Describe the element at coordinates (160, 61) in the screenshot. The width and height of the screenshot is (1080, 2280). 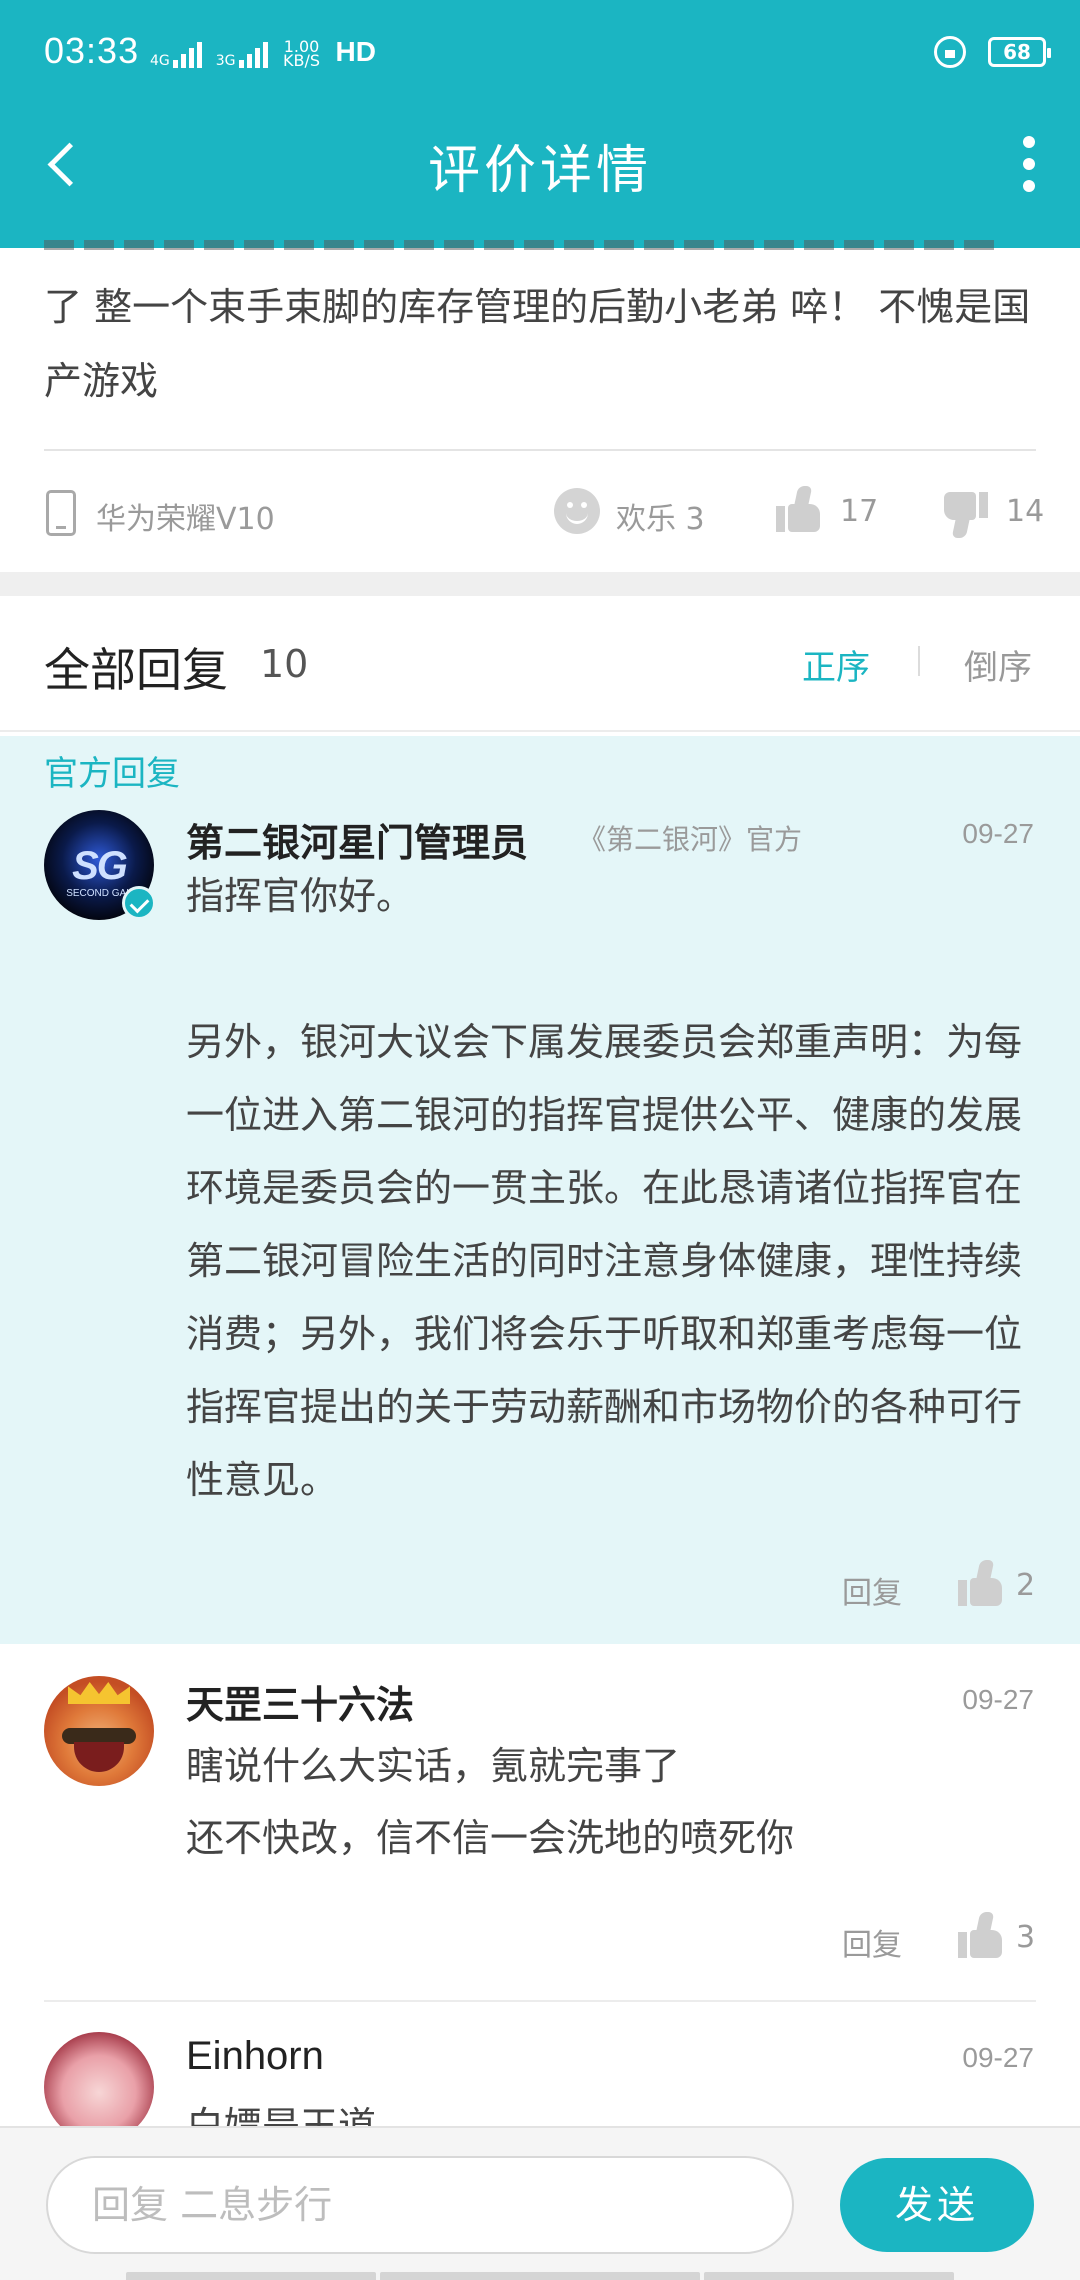
I see `network-4g-label: 4G` at that location.